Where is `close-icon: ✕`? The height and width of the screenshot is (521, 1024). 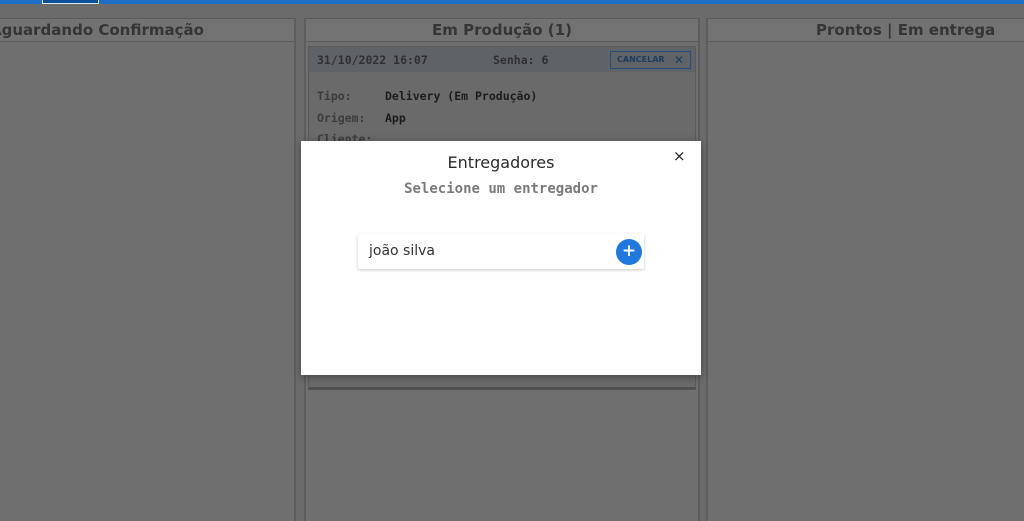
close-icon: ✕ is located at coordinates (678, 60).